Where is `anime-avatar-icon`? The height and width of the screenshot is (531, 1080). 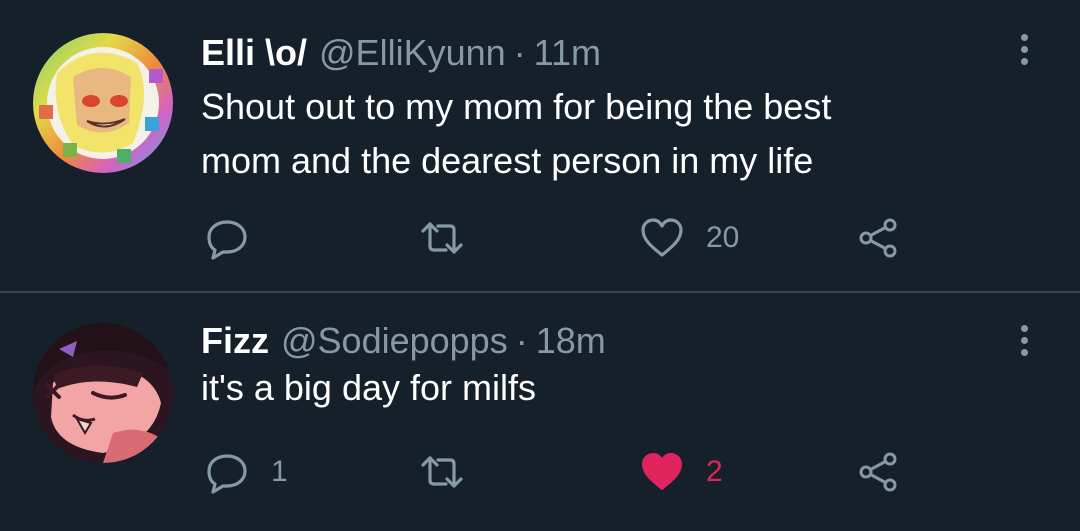 anime-avatar-icon is located at coordinates (103, 103).